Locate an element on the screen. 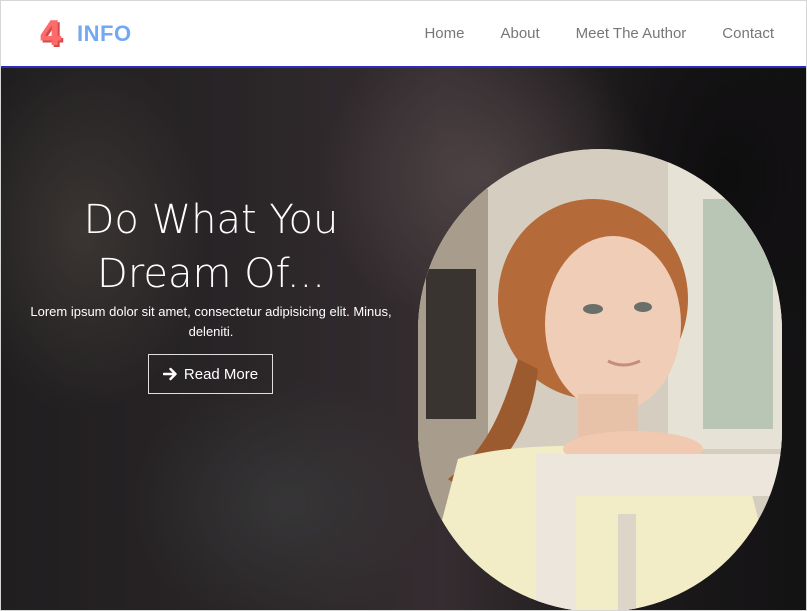 The height and width of the screenshot is (611, 807). nav-item-meet-the-author: Meet The Author is located at coordinates (631, 33).